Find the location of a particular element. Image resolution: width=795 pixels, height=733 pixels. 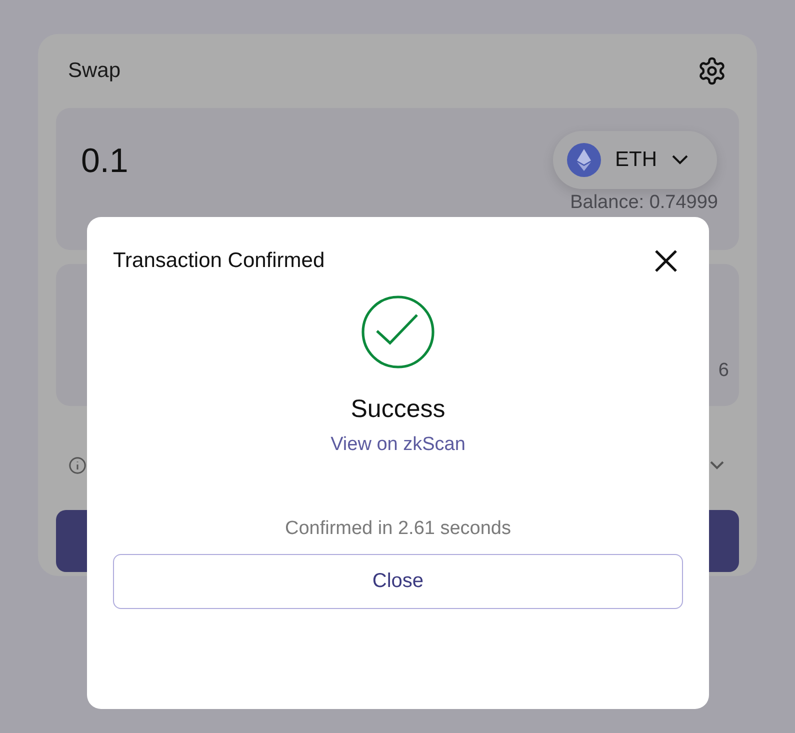

swap-title: Swap is located at coordinates (94, 71).